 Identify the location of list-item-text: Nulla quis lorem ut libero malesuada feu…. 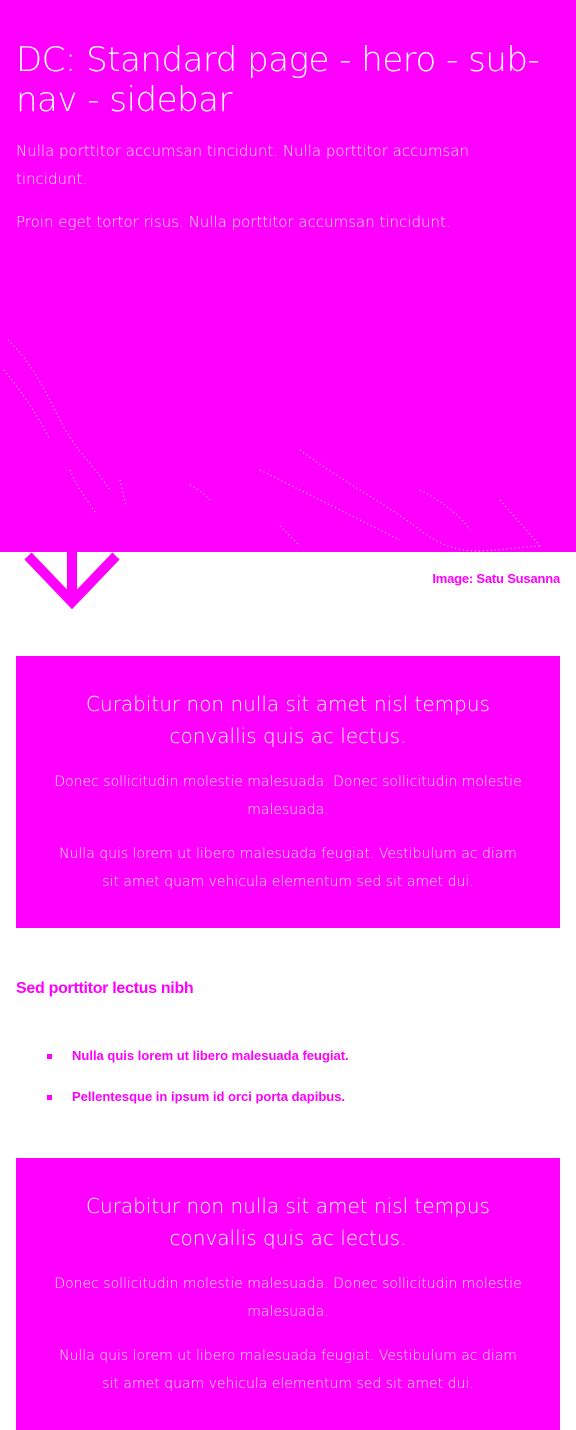
(210, 1055).